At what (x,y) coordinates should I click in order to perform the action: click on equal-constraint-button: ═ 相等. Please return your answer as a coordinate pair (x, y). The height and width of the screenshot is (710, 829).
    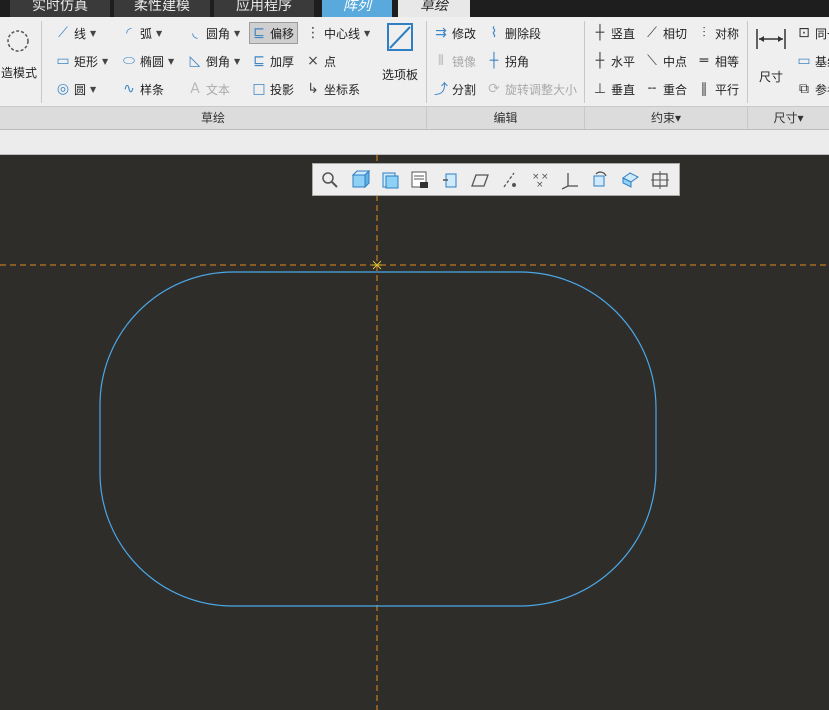
    Looking at the image, I should click on (717, 61).